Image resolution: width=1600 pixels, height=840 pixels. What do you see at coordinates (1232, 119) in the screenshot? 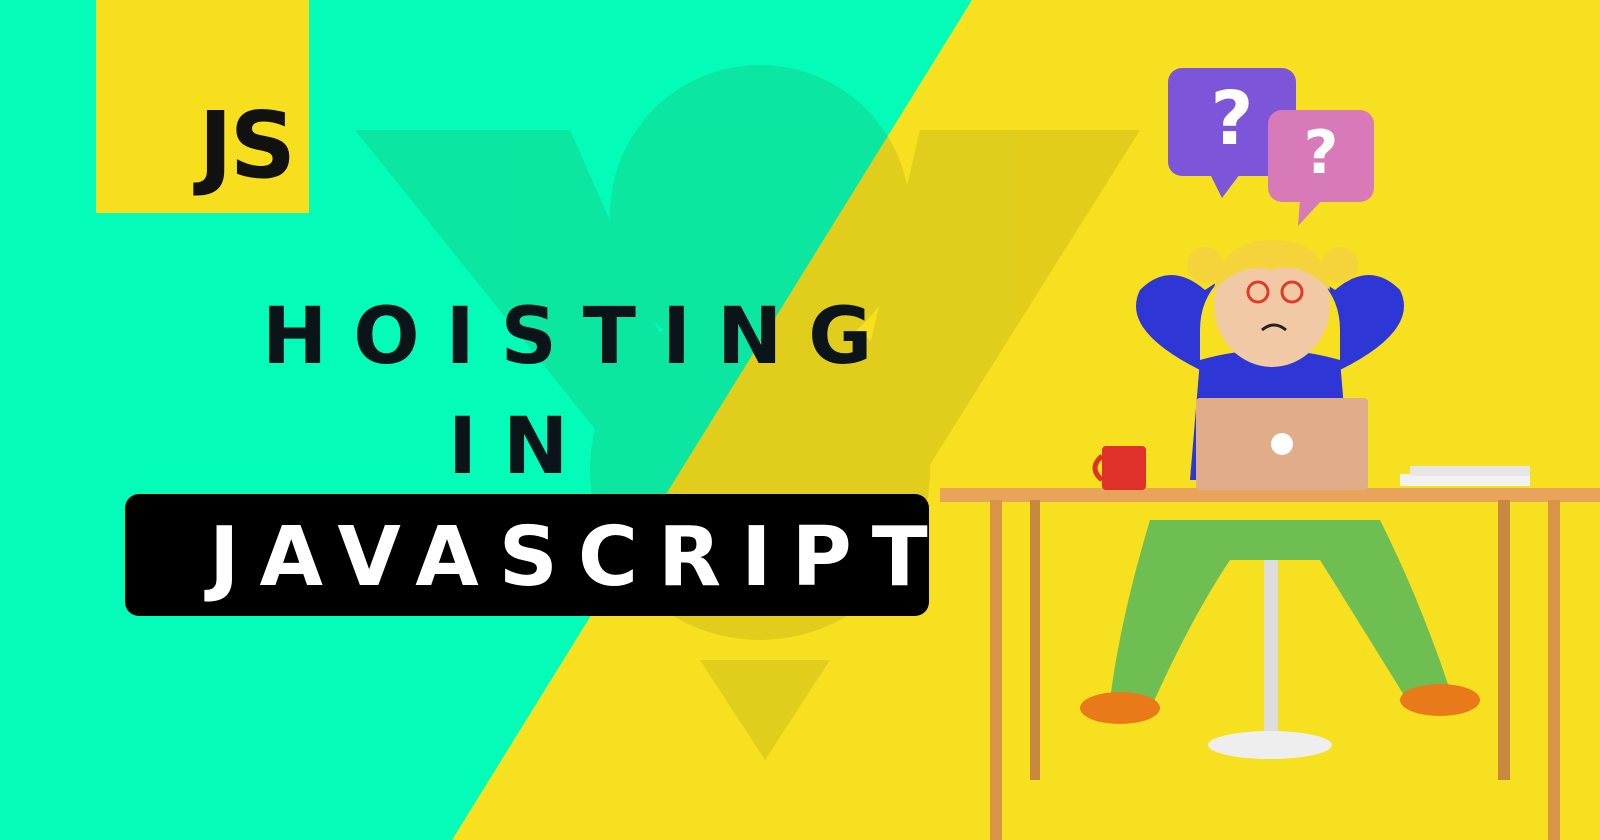
I see `question-mark-big: ?` at bounding box center [1232, 119].